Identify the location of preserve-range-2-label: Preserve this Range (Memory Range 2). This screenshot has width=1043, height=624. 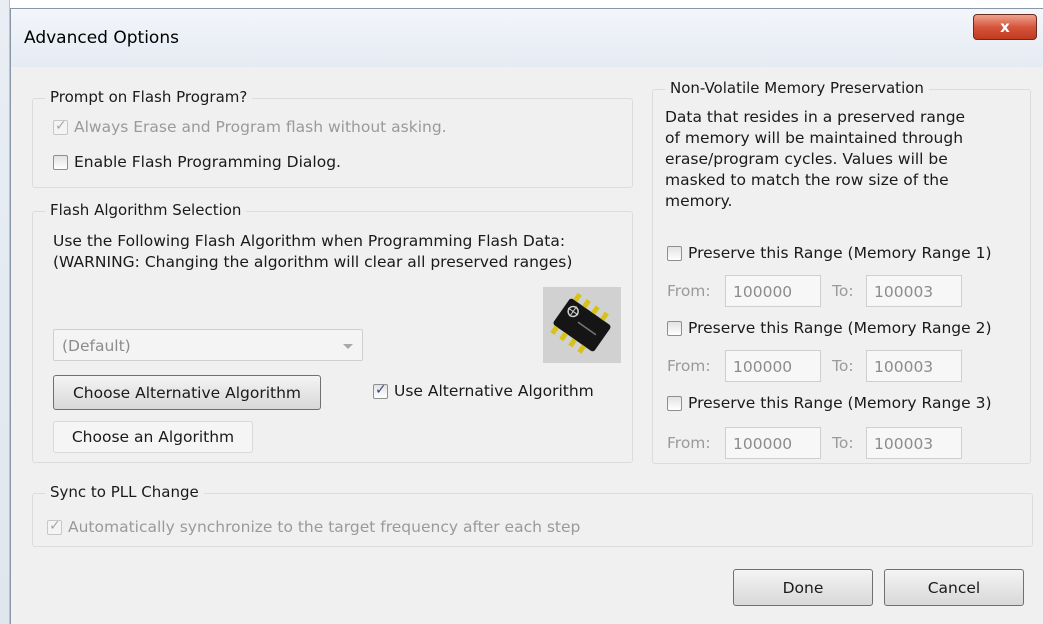
(840, 328).